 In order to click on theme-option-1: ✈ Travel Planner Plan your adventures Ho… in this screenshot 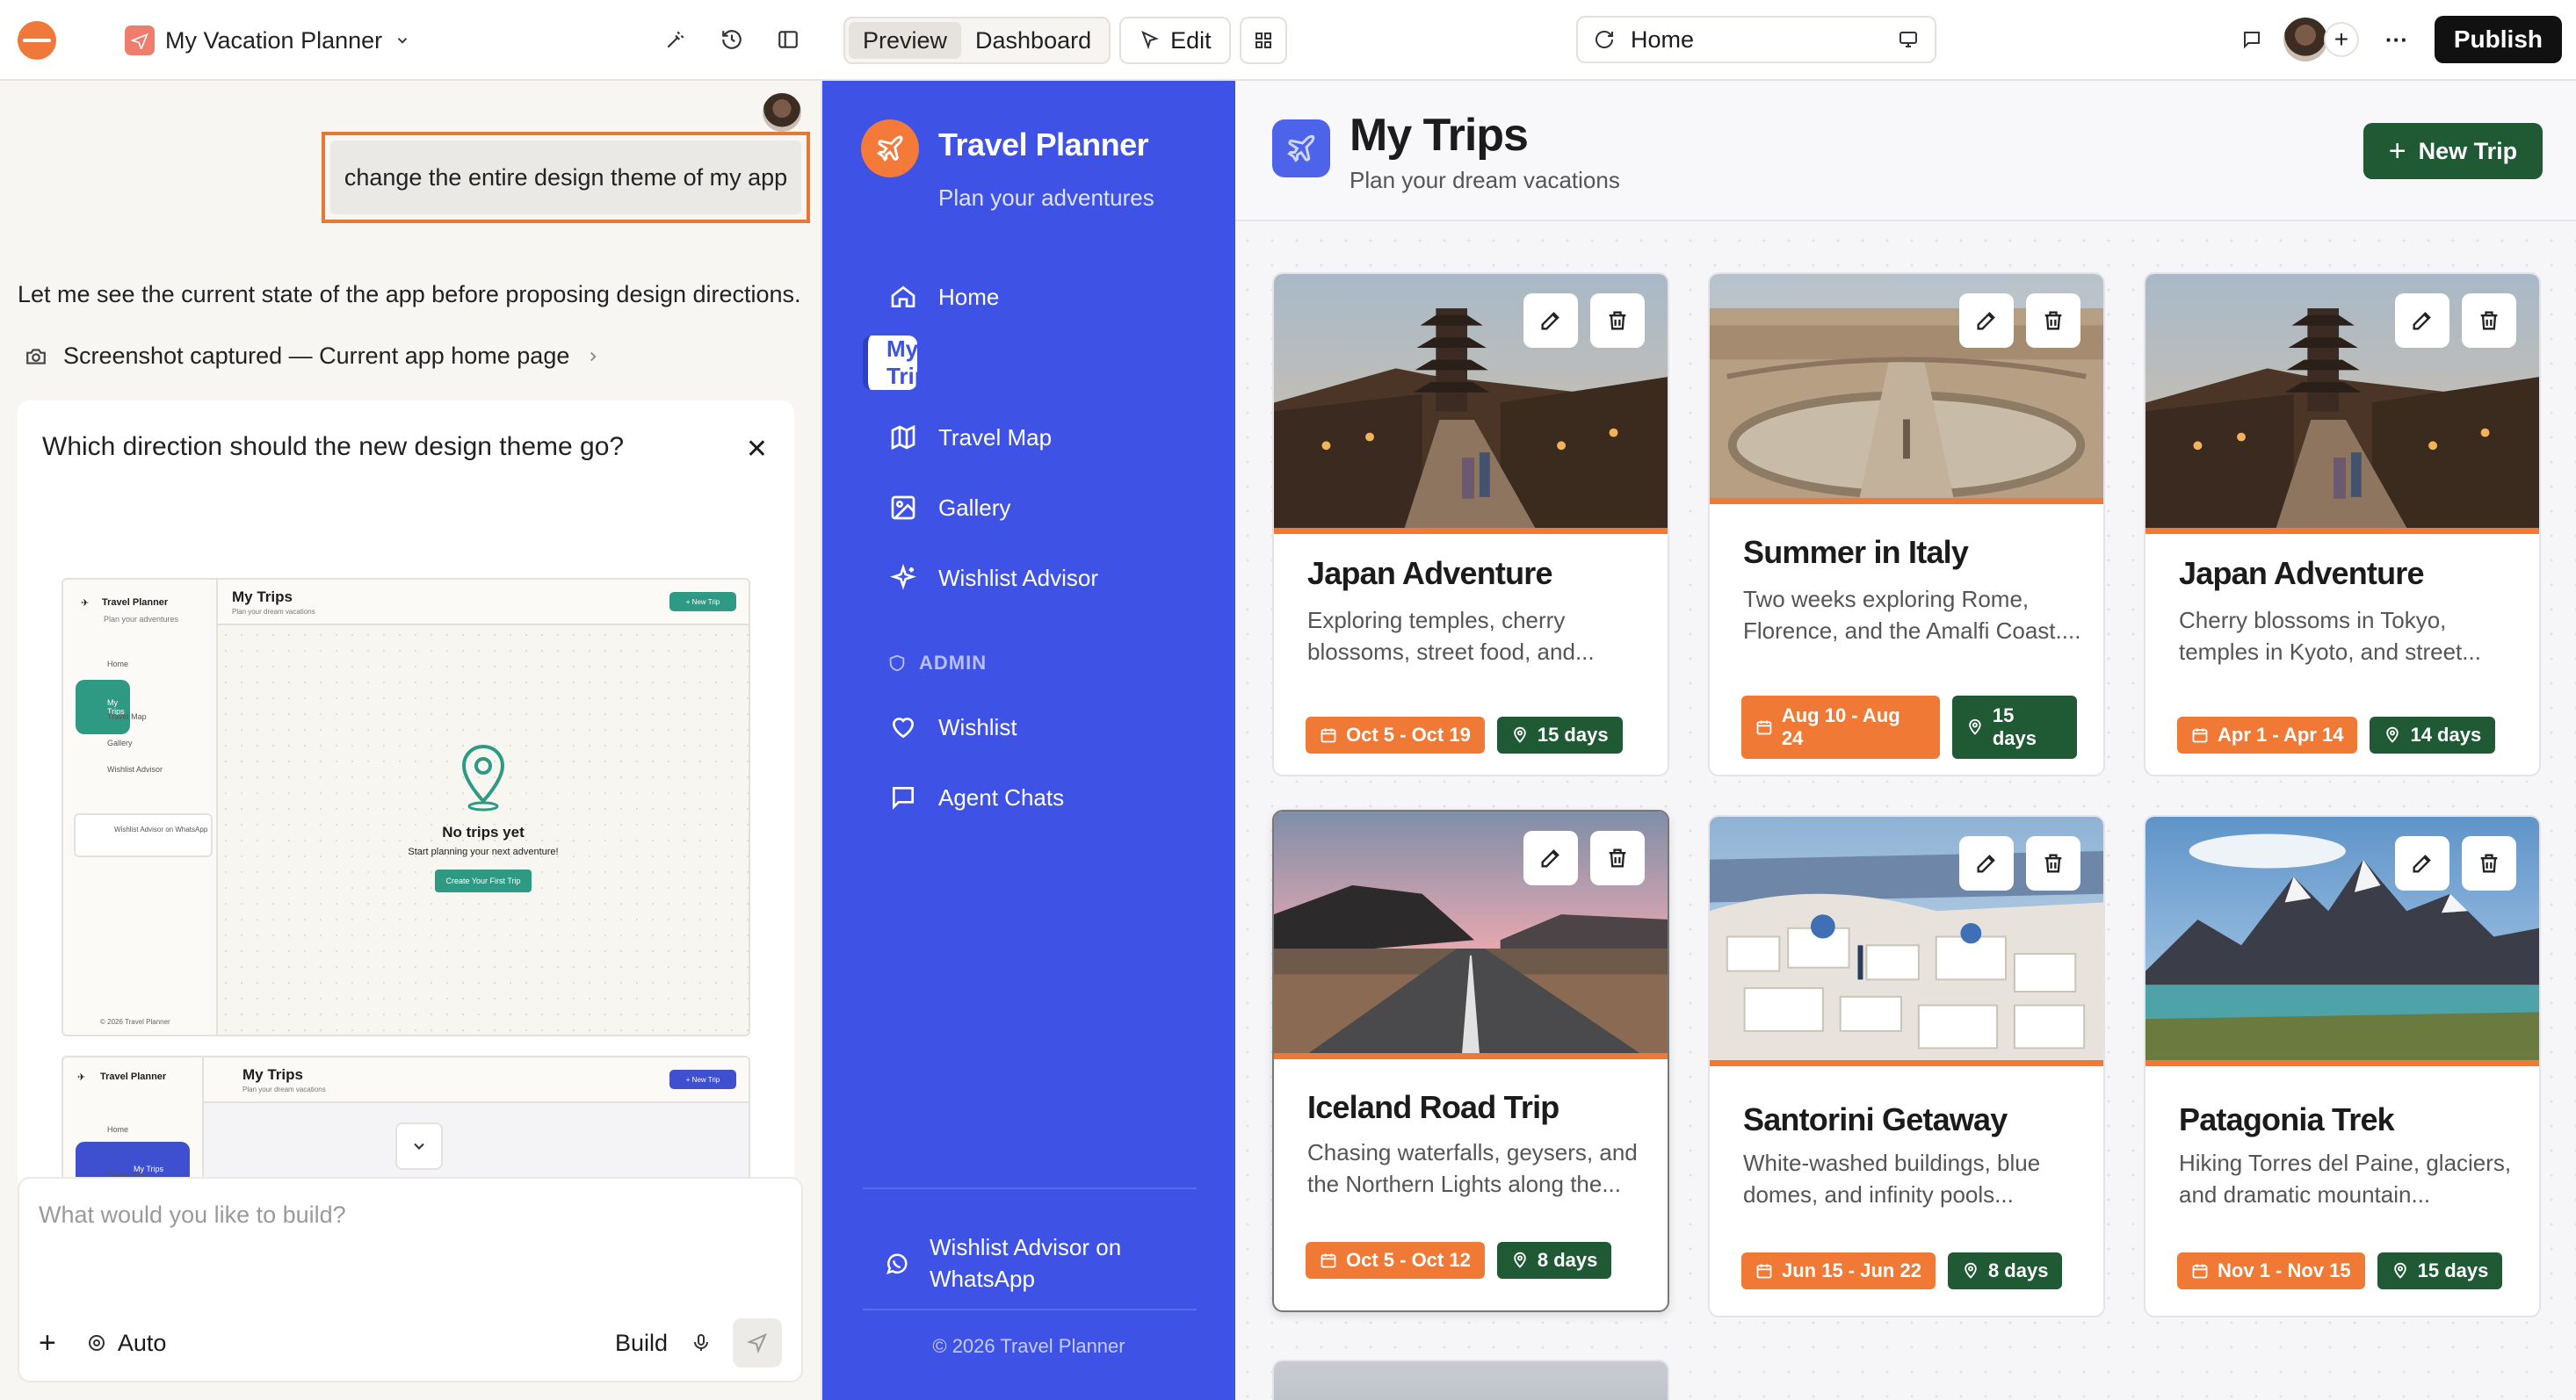, I will do `click(406, 807)`.